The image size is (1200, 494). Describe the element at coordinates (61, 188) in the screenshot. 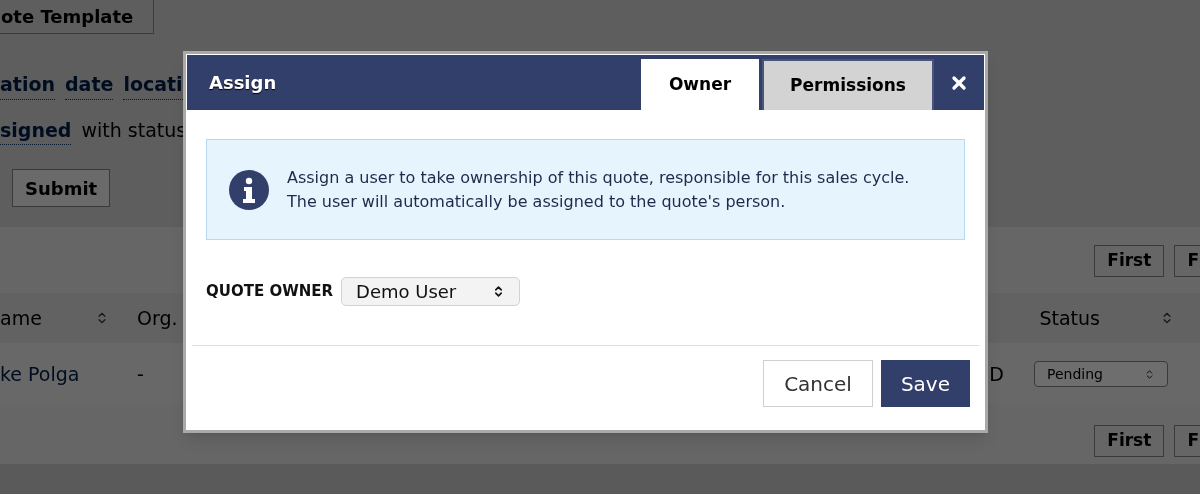

I see `submit-button: Submit` at that location.